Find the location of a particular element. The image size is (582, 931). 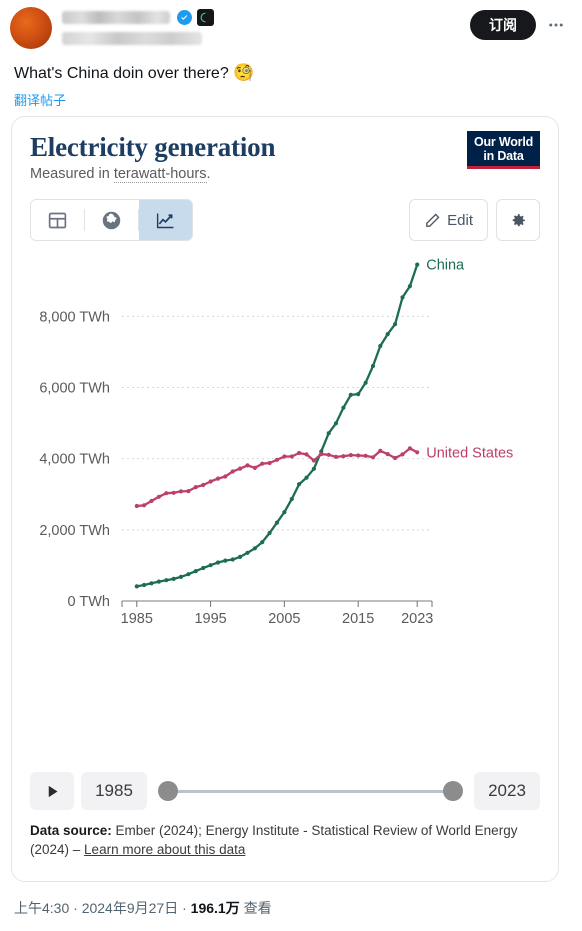

series-label-united-states: United States is located at coordinates (469, 453).